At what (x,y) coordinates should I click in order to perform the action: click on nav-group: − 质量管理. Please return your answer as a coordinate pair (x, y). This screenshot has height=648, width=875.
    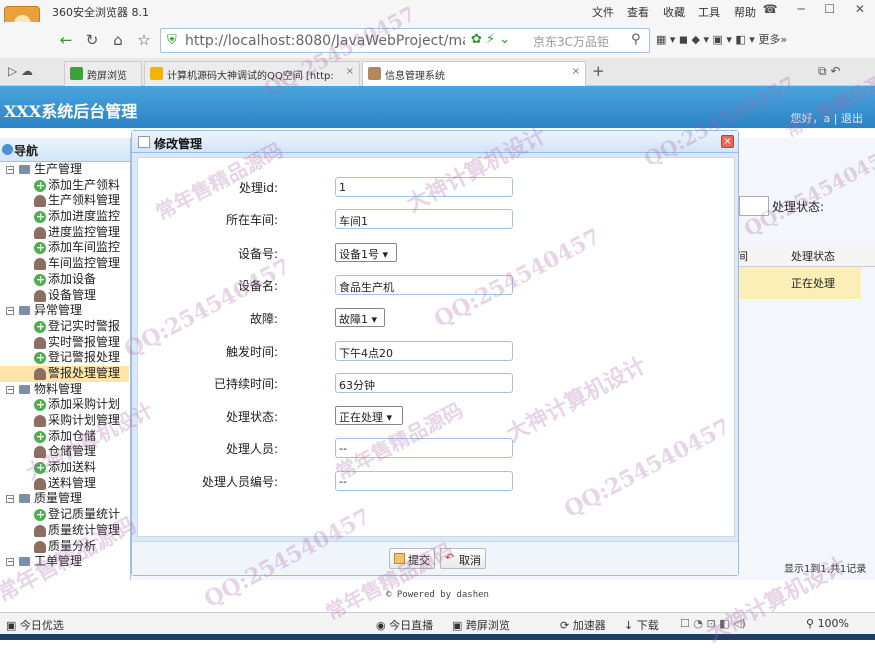
    Looking at the image, I should click on (65, 499).